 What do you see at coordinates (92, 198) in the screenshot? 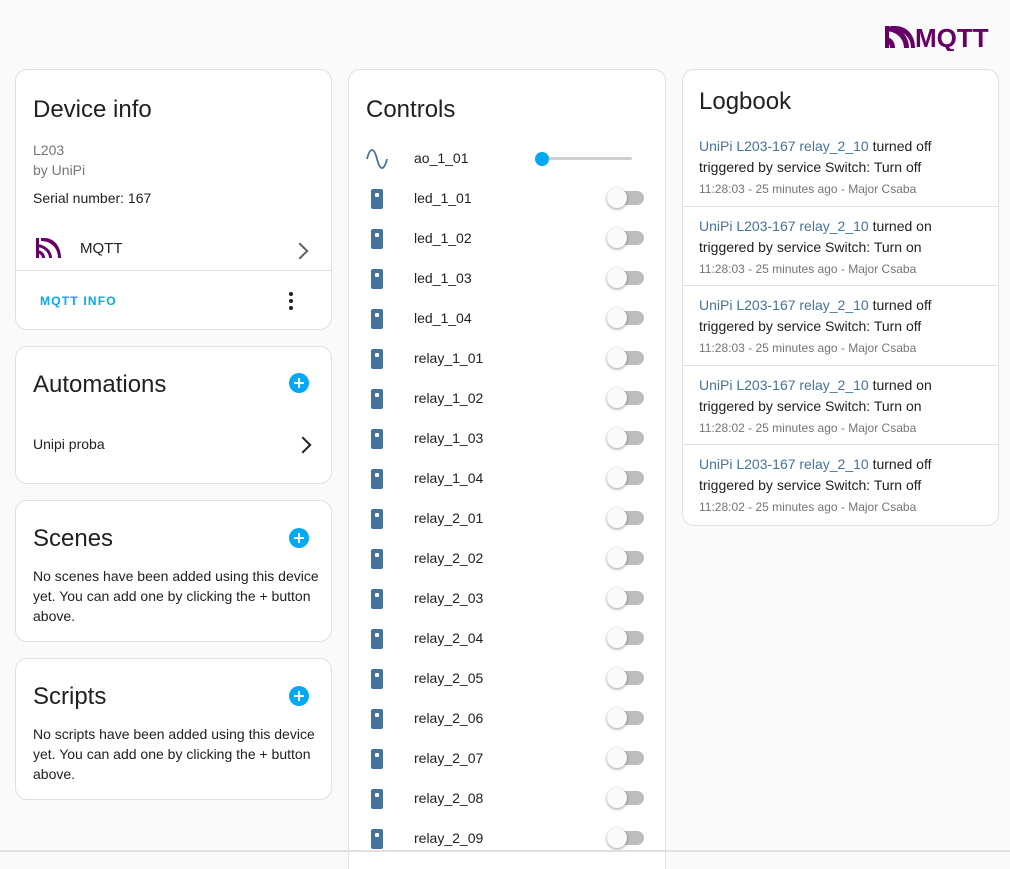
I see `device-serial-number: Serial number: 167` at bounding box center [92, 198].